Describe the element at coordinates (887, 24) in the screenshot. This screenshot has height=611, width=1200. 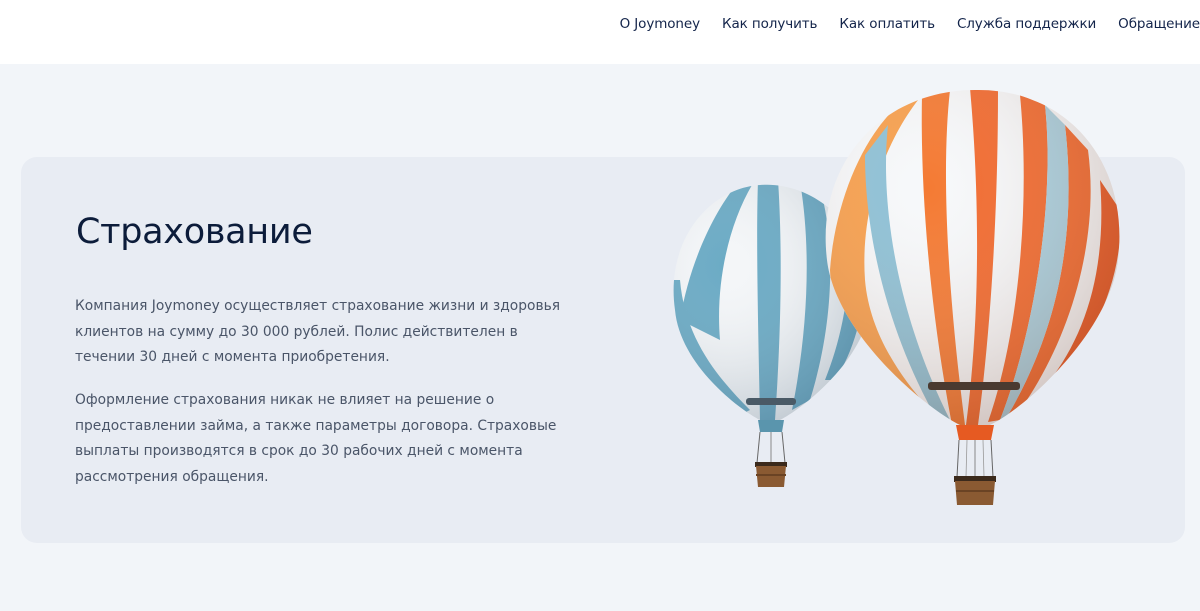
I see `nav-link-how-to-pay: Как оплатить` at that location.